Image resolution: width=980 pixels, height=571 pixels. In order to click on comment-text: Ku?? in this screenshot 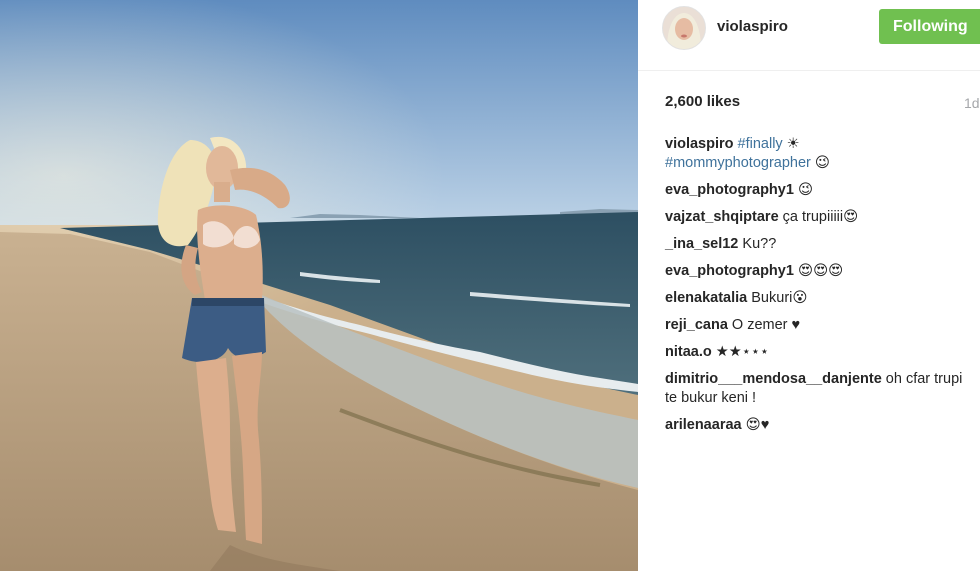, I will do `click(759, 244)`.